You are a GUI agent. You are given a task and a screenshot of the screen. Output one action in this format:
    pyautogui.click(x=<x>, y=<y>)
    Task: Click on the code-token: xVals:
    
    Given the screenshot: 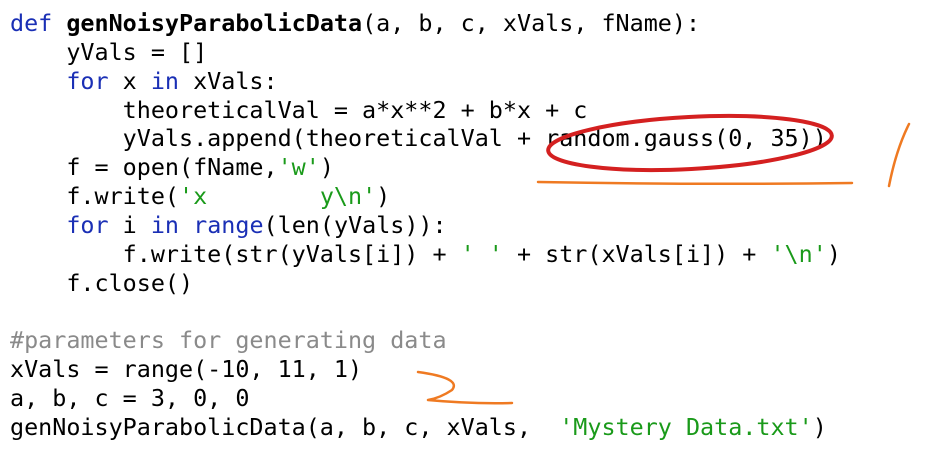 What is the action you would take?
    pyautogui.click(x=228, y=80)
    